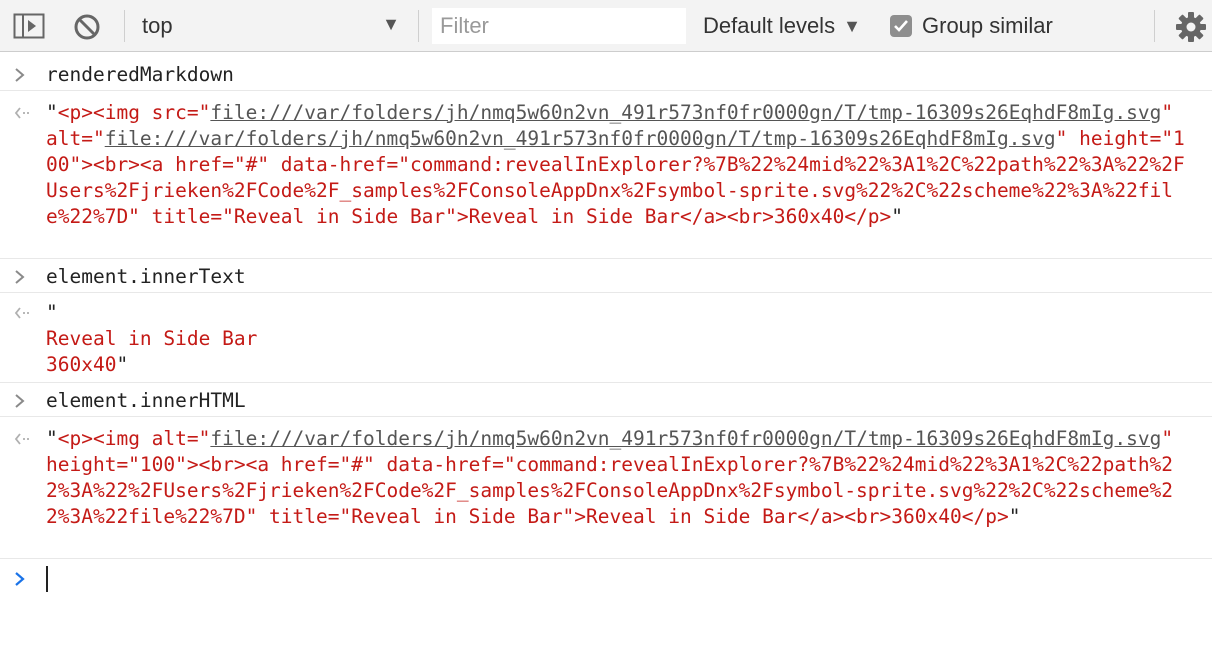 This screenshot has width=1212, height=664. Describe the element at coordinates (769, 25) in the screenshot. I see `log-levels-label: Default levels` at that location.